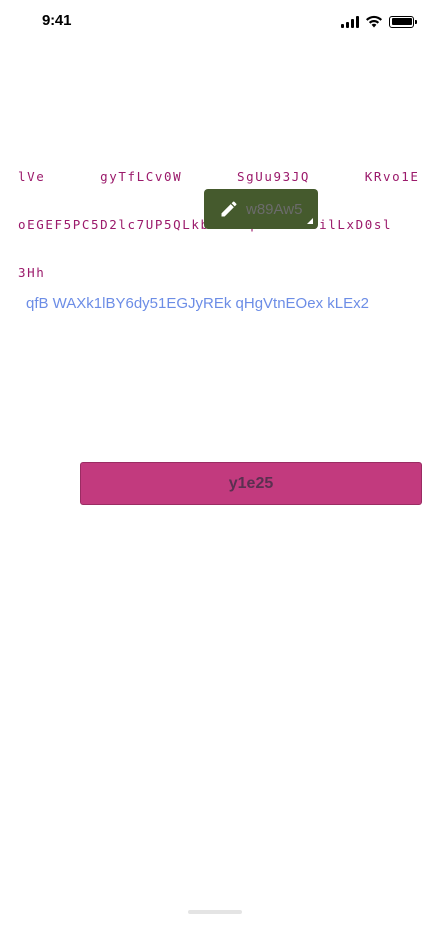 This screenshot has width=430, height=932. What do you see at coordinates (57, 20) in the screenshot?
I see `status-time: 9:41` at bounding box center [57, 20].